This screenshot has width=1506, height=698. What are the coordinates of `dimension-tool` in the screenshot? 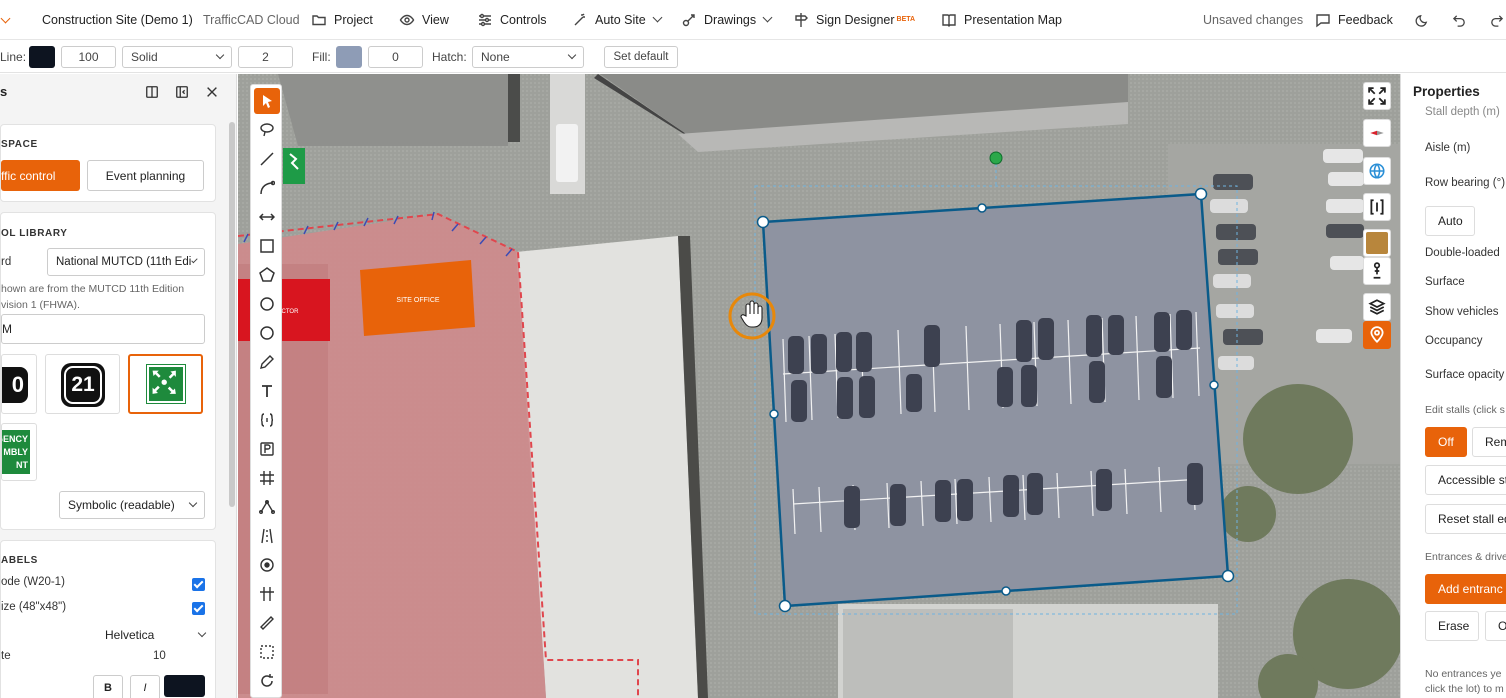 It's located at (267, 217).